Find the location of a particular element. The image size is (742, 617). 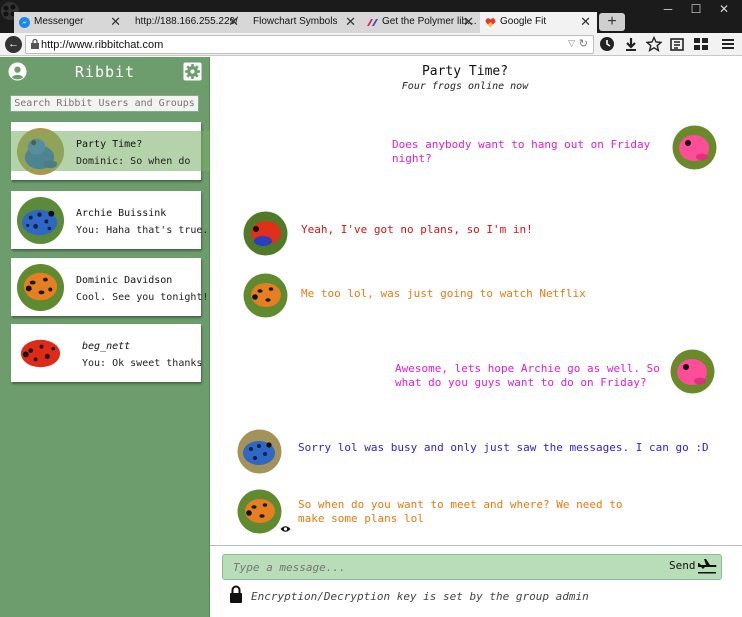

reload-icon: ↻ is located at coordinates (583, 43).